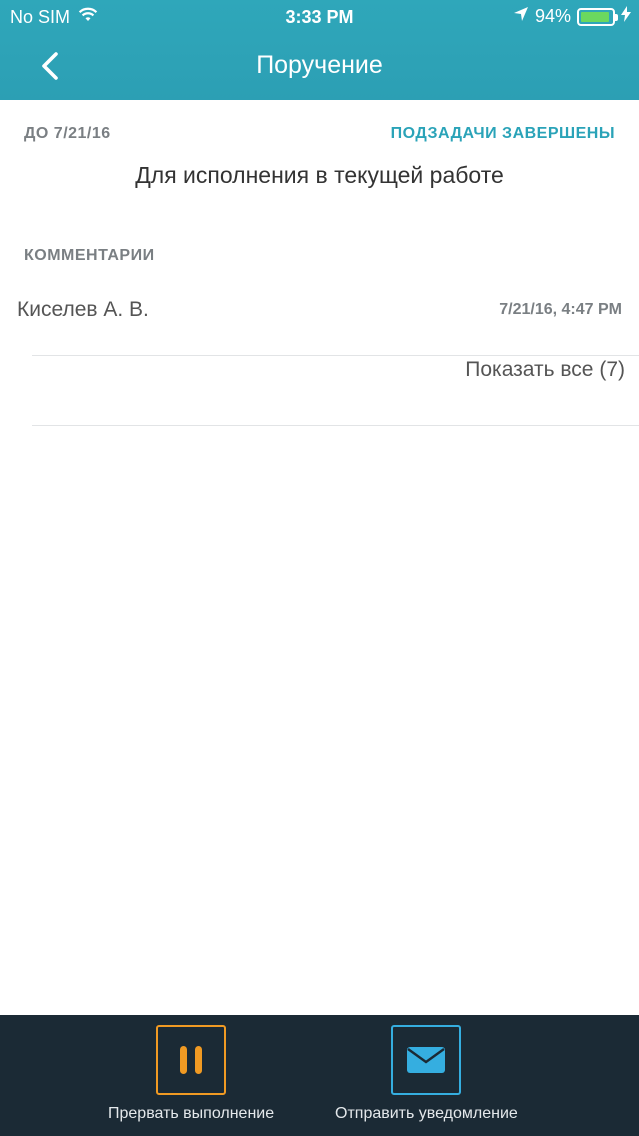 This screenshot has width=639, height=1136. I want to click on charging-bolt-icon, so click(626, 16).